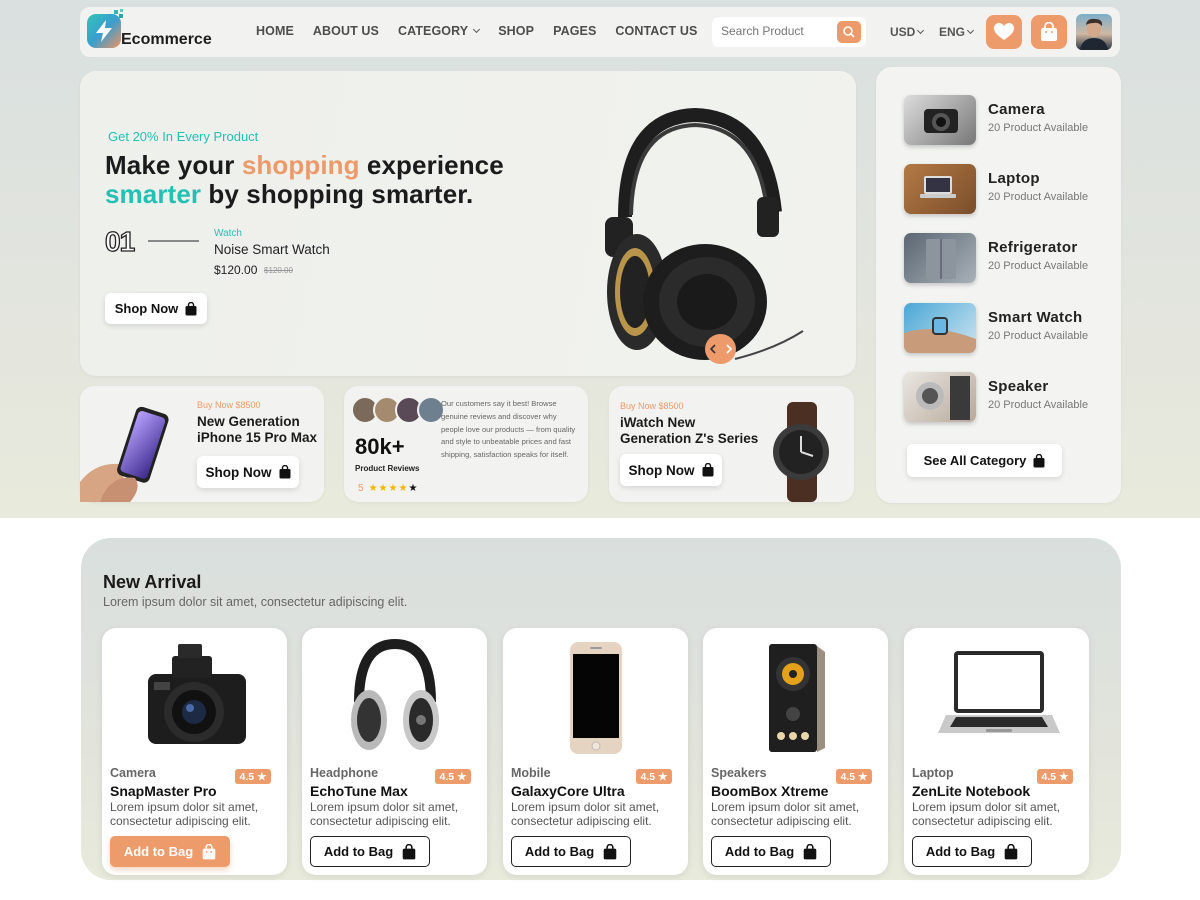 This screenshot has height=900, width=1200. What do you see at coordinates (689, 430) in the screenshot?
I see `iwatch-title: iWatch New Generation Z's Series` at bounding box center [689, 430].